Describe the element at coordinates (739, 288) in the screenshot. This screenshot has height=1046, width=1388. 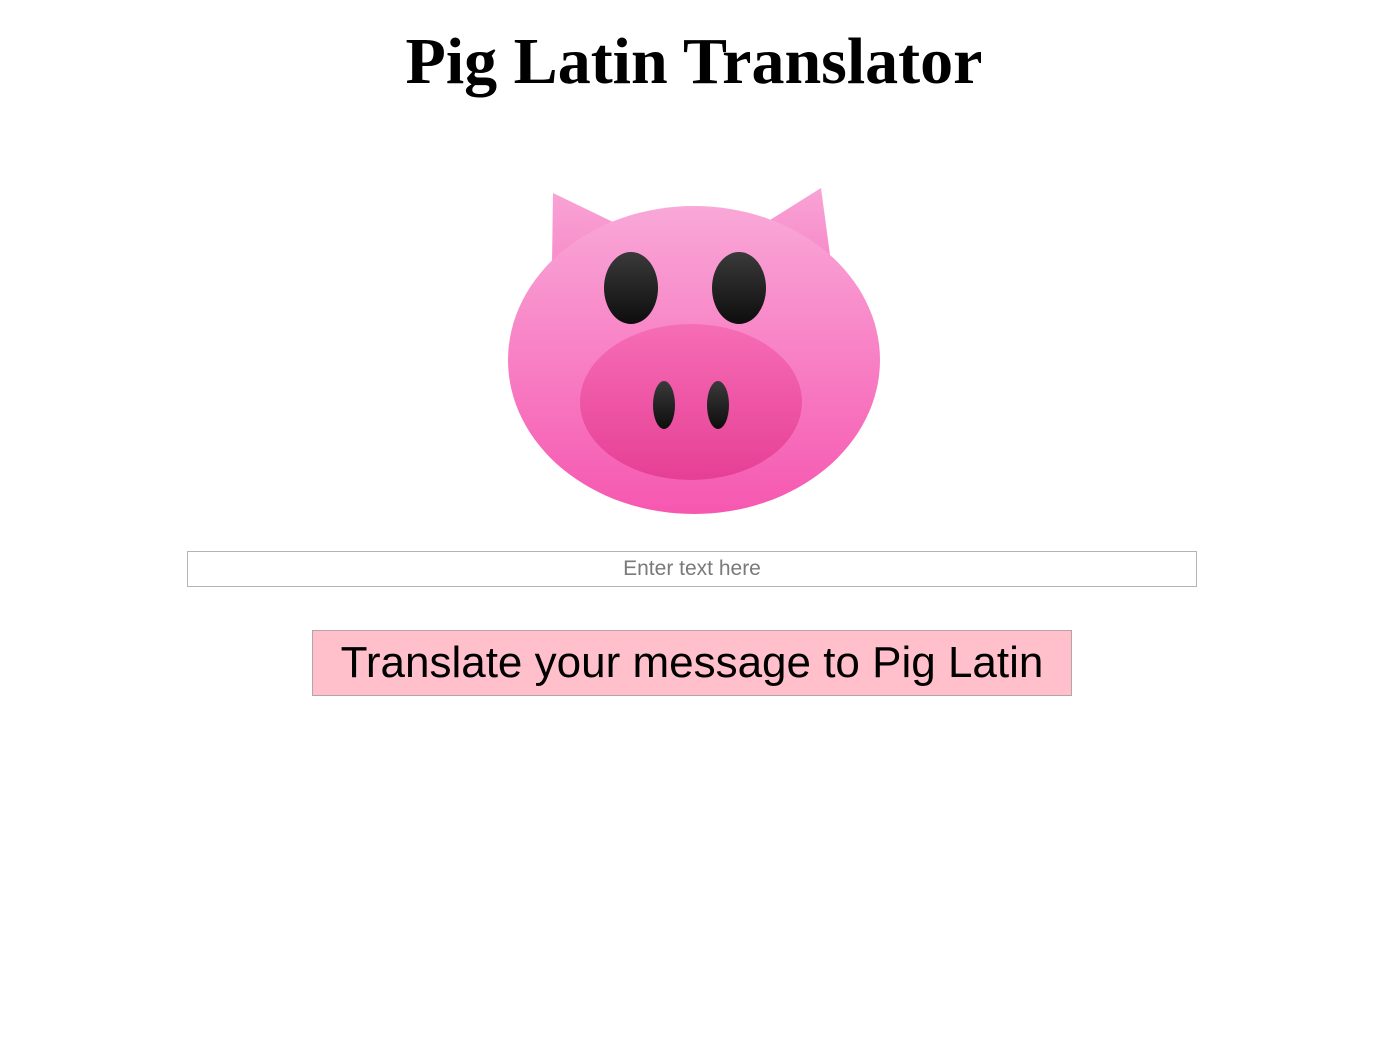
I see `right-eye` at that location.